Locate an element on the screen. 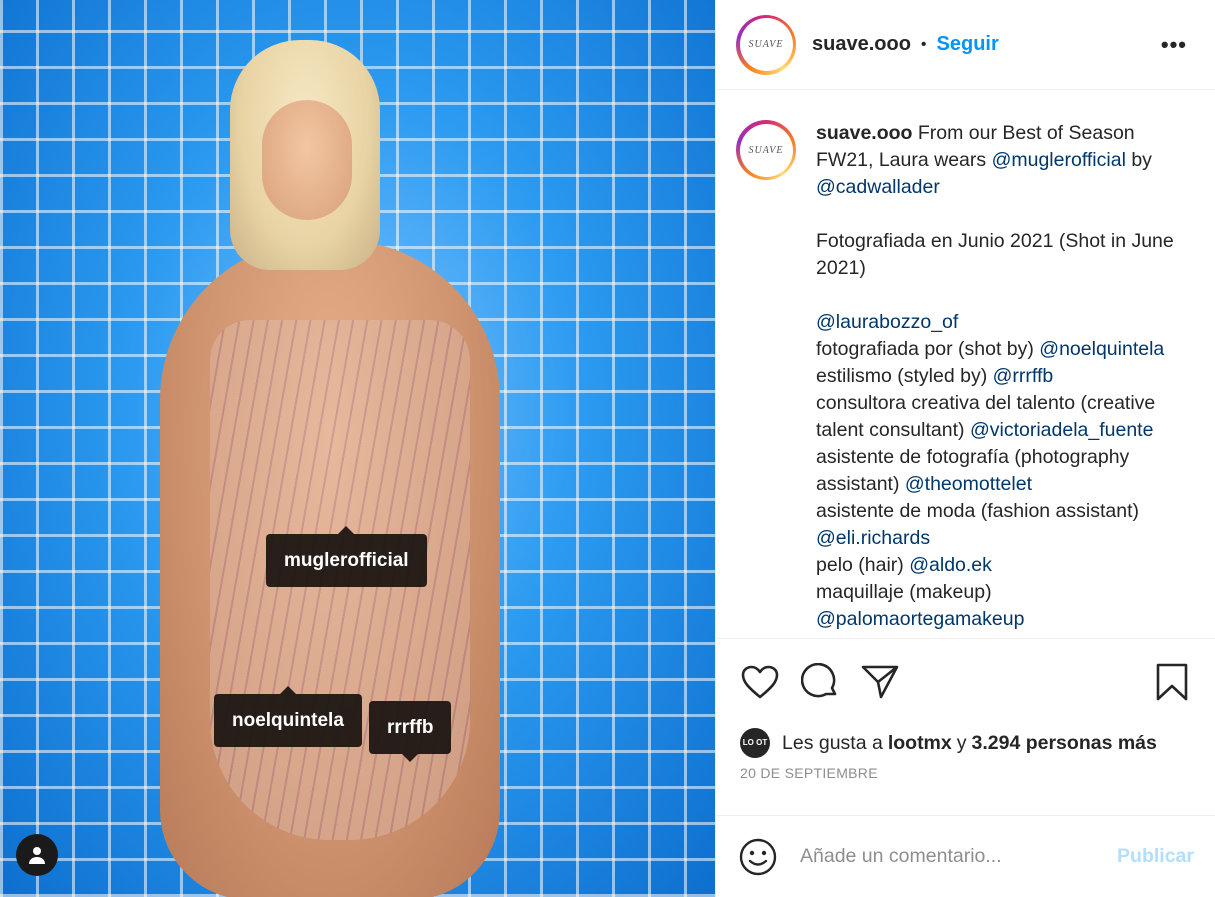 The width and height of the screenshot is (1215, 897). mention-link: @cadwallader is located at coordinates (878, 187).